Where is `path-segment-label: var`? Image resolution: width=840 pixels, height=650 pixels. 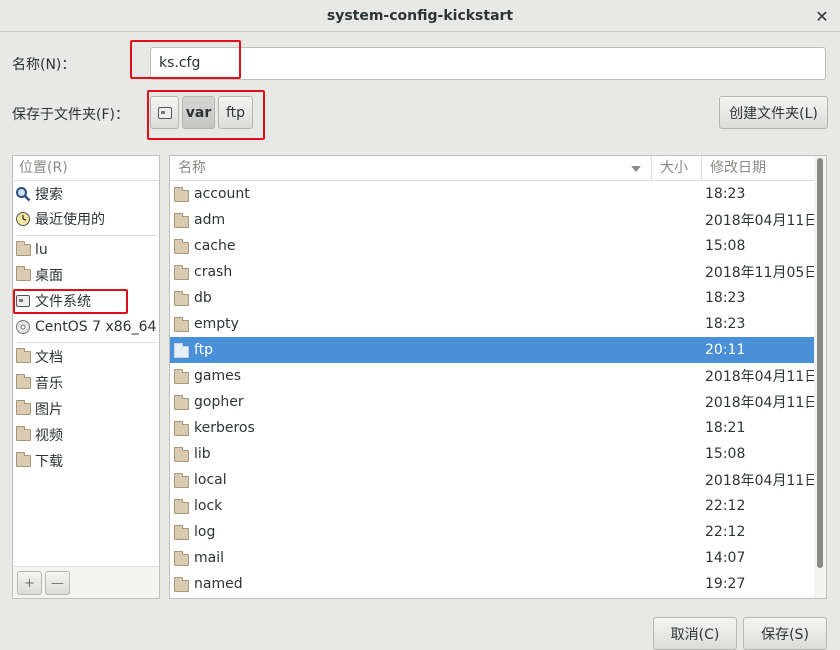 path-segment-label: var is located at coordinates (198, 112).